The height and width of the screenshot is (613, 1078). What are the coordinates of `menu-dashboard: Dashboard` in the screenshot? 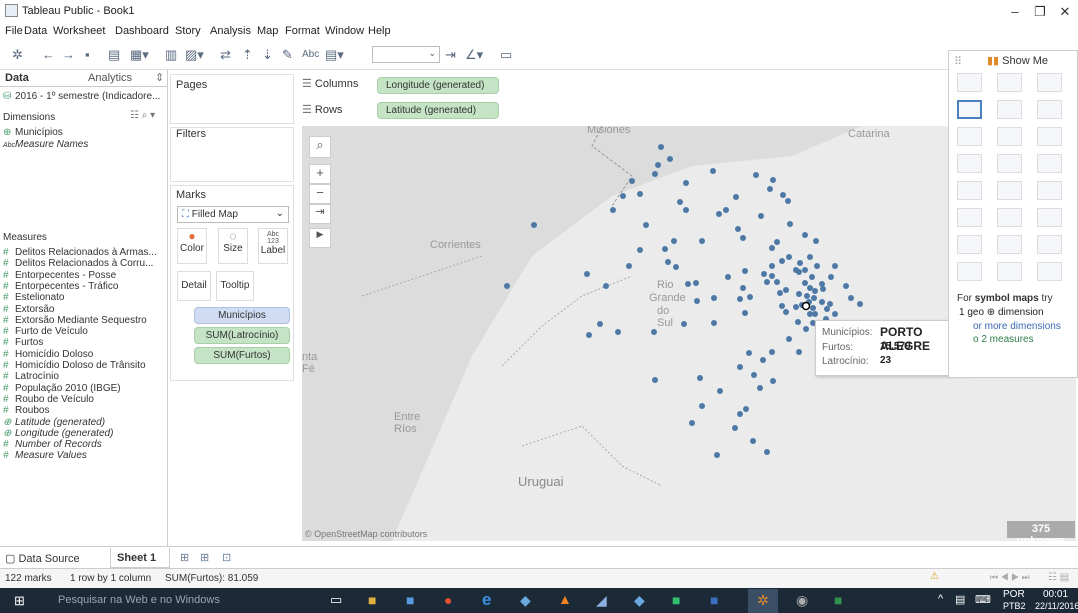 It's located at (142, 31).